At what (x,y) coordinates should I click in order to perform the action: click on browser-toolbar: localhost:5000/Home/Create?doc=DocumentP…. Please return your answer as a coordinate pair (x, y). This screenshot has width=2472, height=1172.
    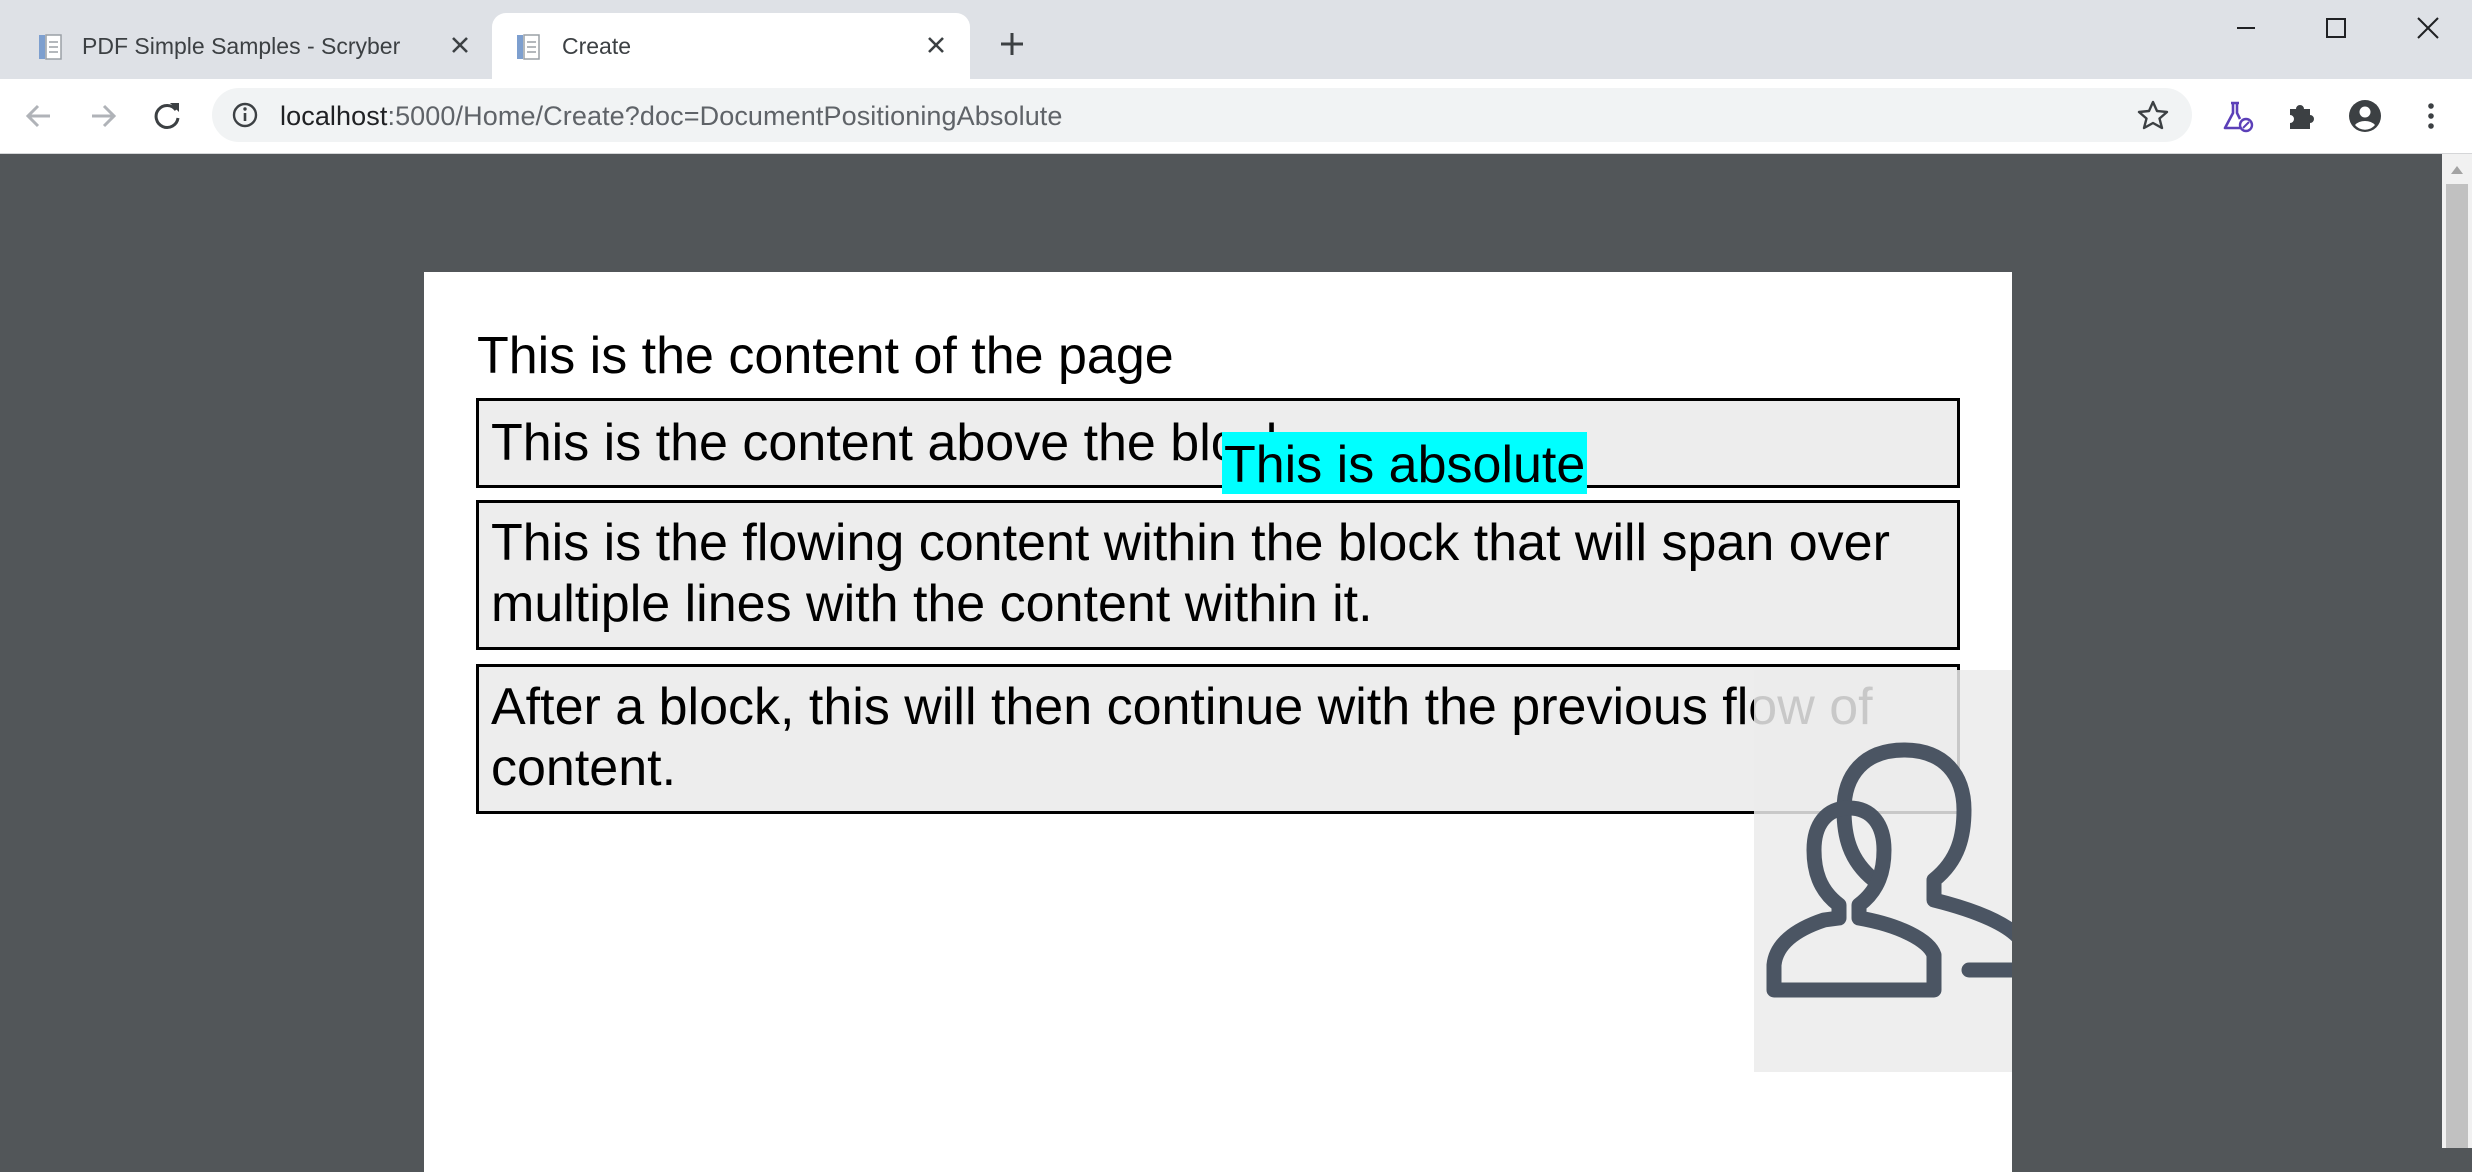
    Looking at the image, I should click on (1236, 116).